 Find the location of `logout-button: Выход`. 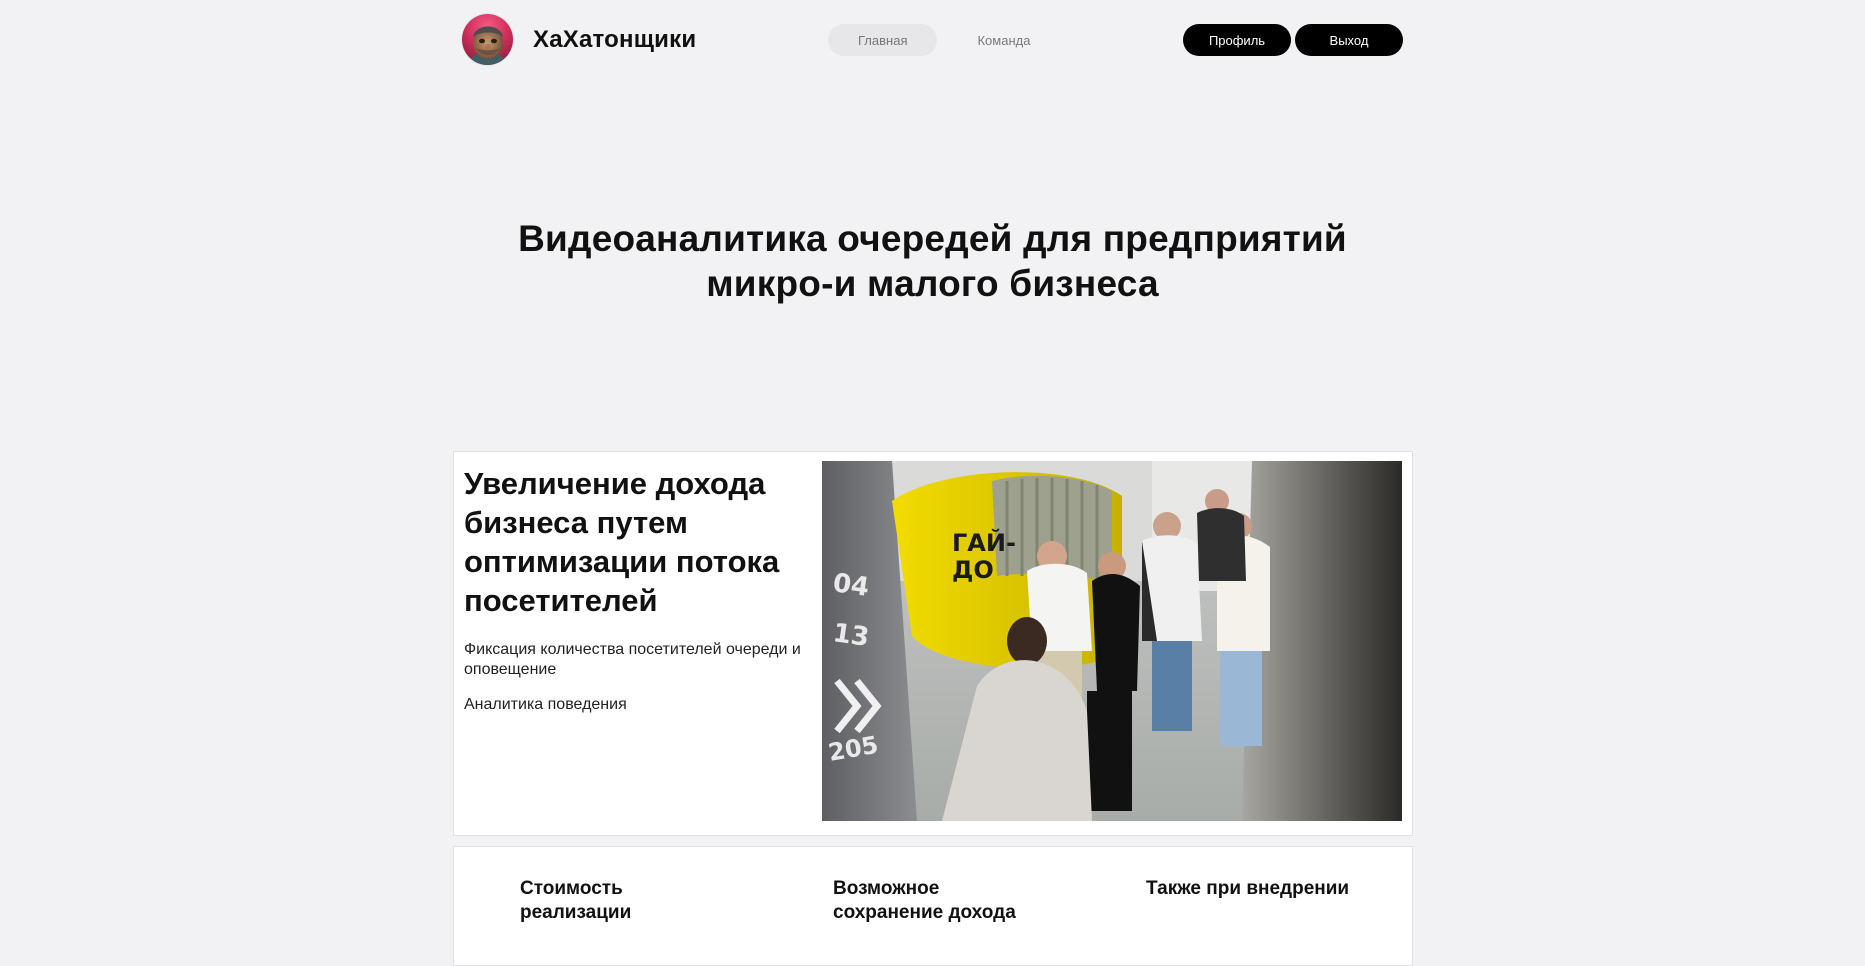

logout-button: Выход is located at coordinates (1349, 40).